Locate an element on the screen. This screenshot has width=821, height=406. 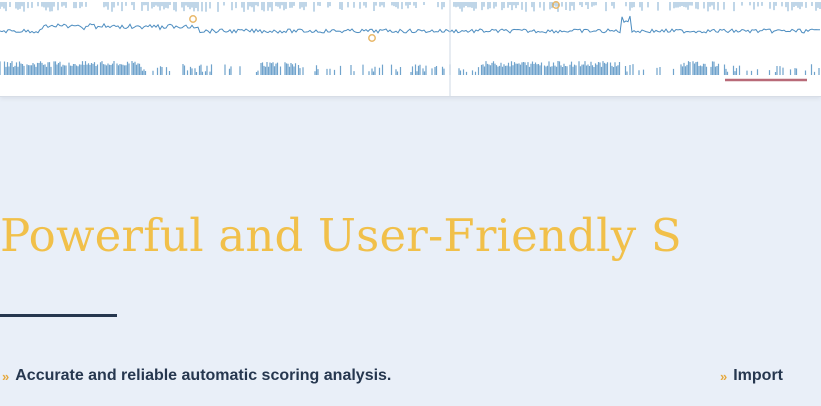
headline-underline is located at coordinates (58, 315).